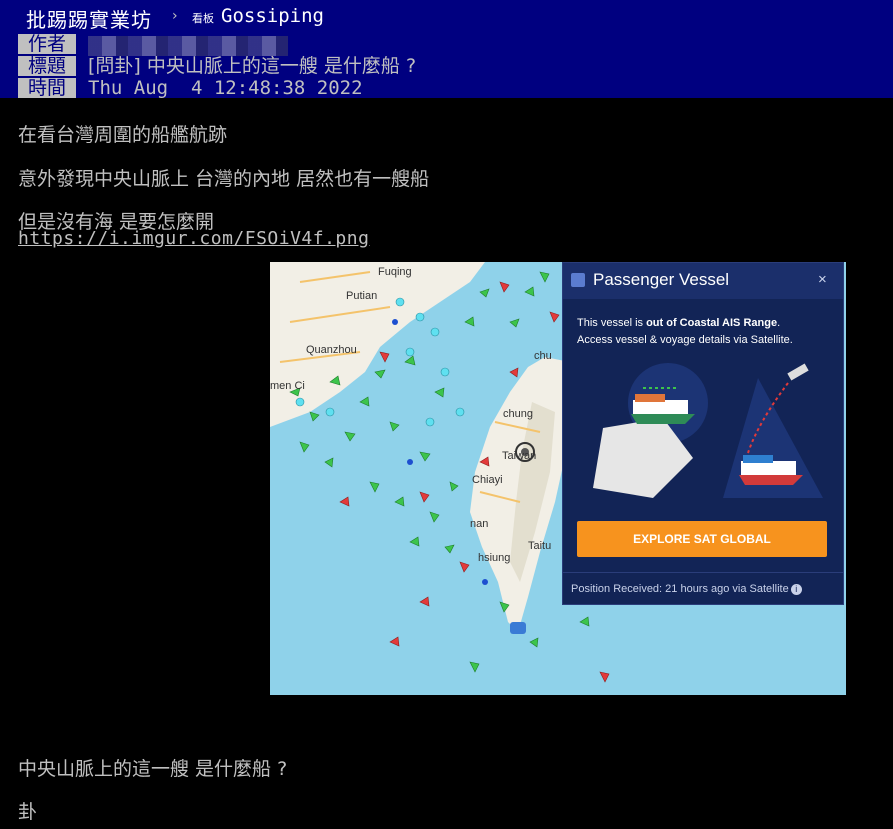  Describe the element at coordinates (175, 16) in the screenshot. I see `breadcrumb-arrow: ›` at that location.